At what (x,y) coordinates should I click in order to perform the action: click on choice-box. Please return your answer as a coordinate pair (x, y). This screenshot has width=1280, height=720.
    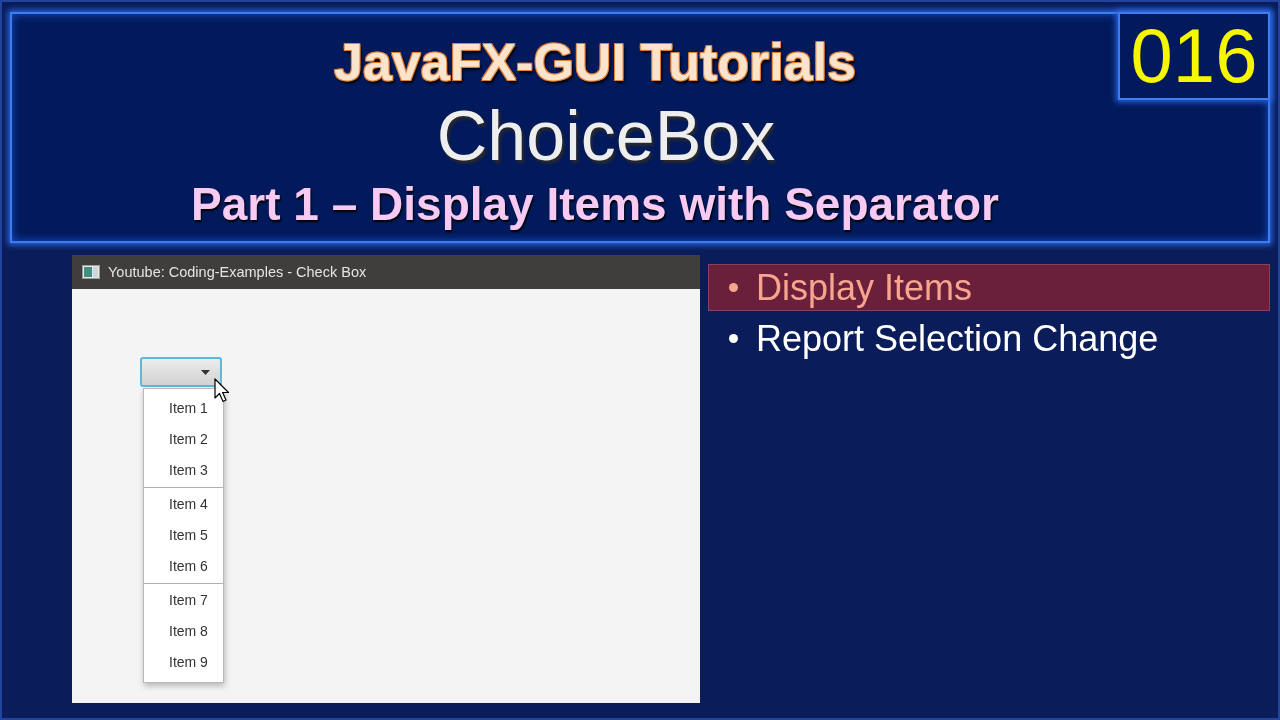
    Looking at the image, I should click on (181, 372).